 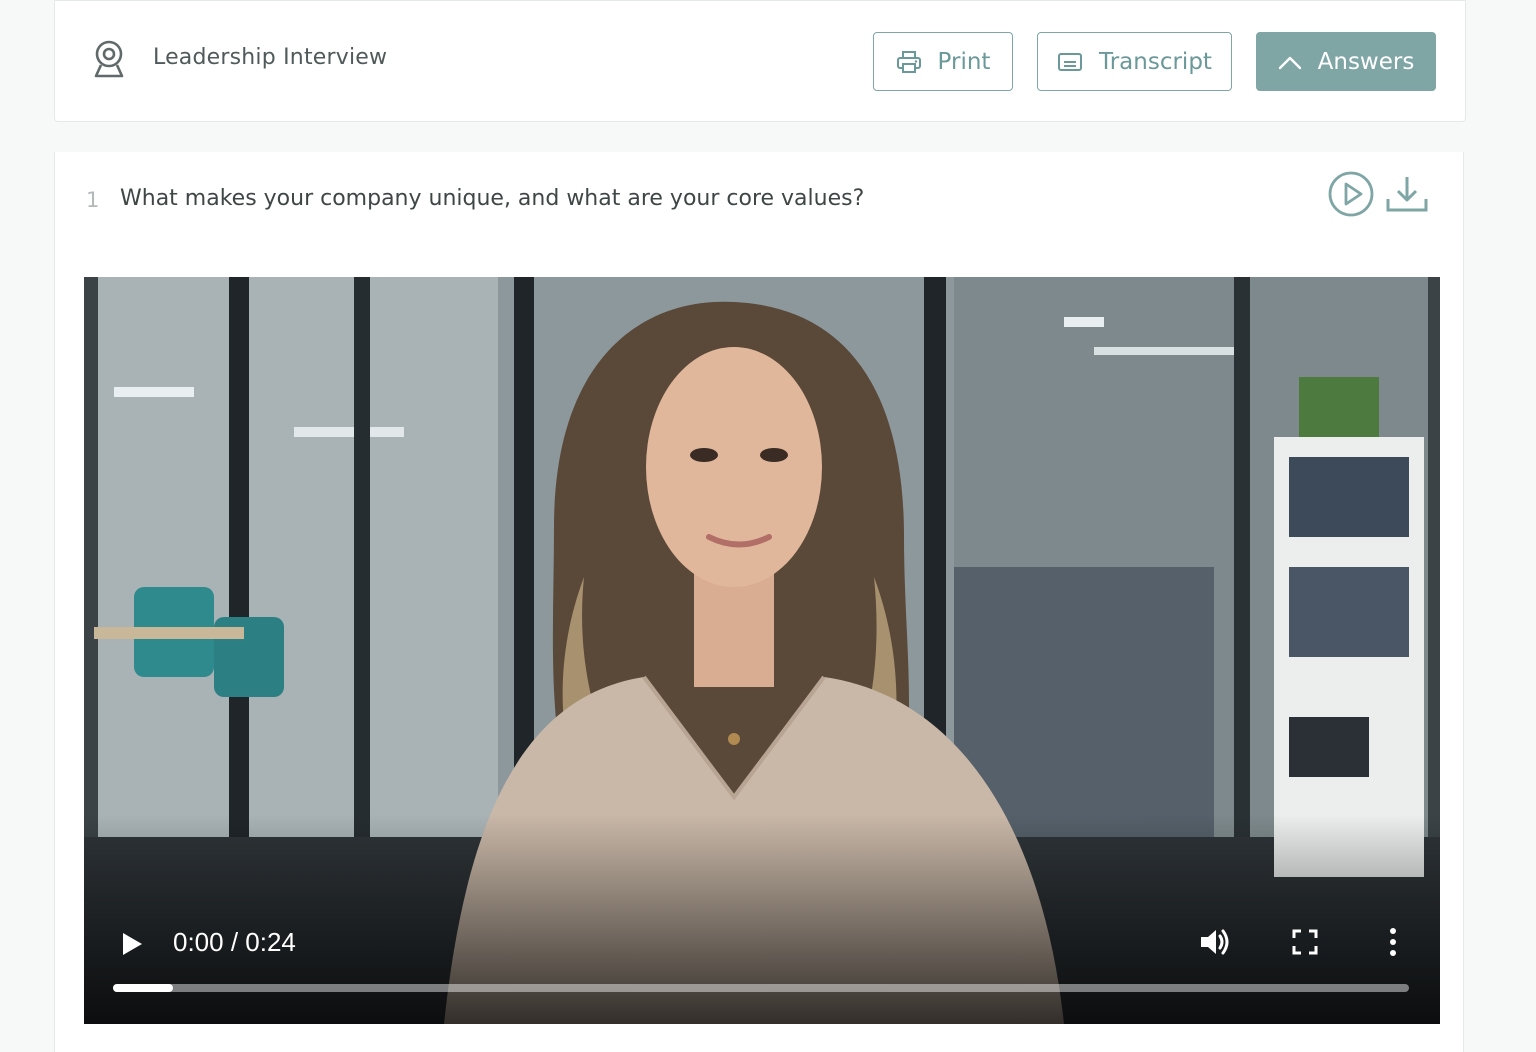 I want to click on download-icon, so click(x=1407, y=194).